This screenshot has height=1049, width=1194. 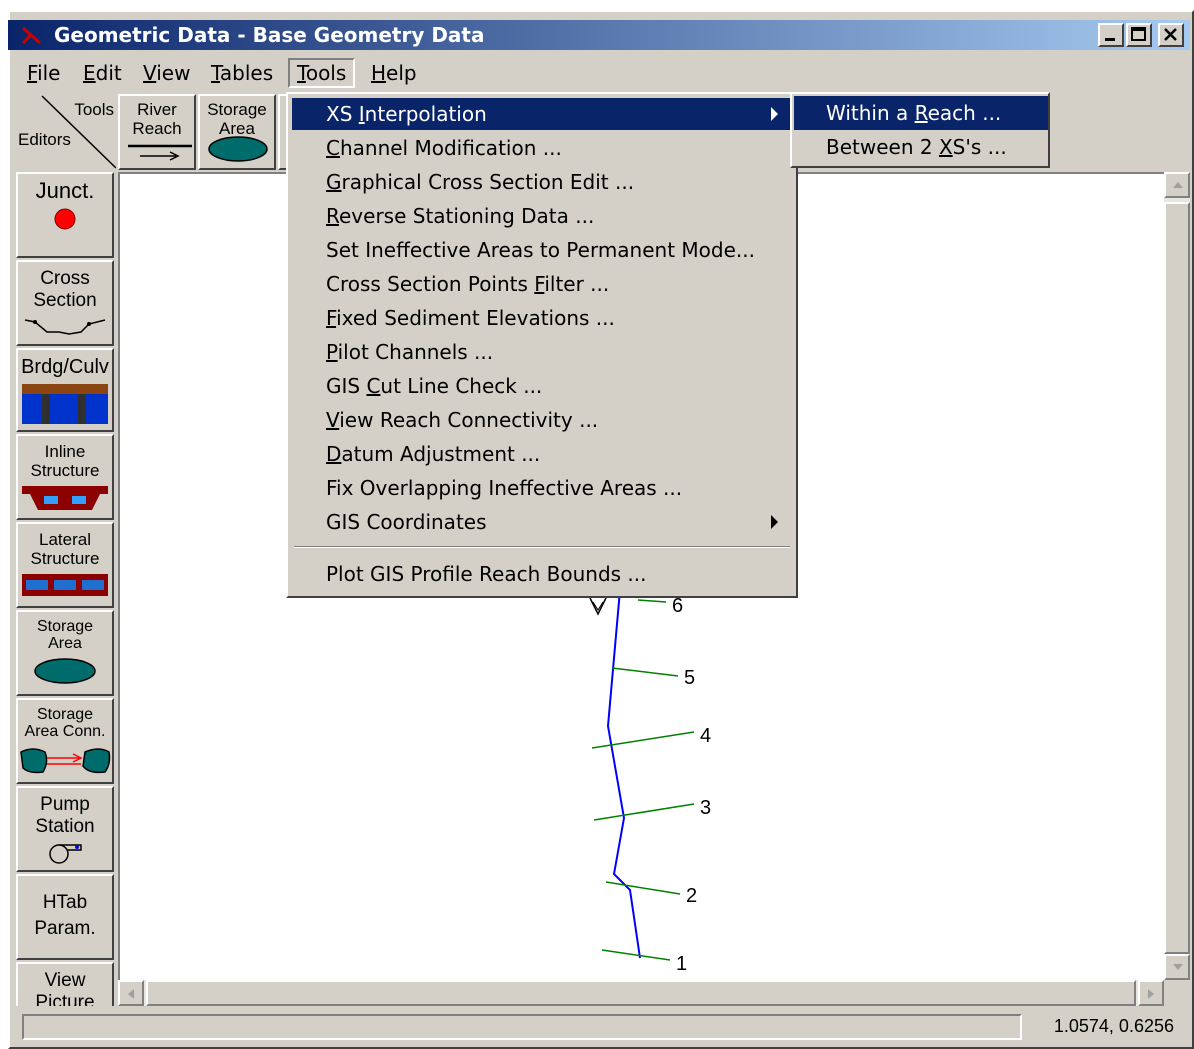 What do you see at coordinates (65, 653) in the screenshot?
I see `storage-area-editor-button: Storage Area` at bounding box center [65, 653].